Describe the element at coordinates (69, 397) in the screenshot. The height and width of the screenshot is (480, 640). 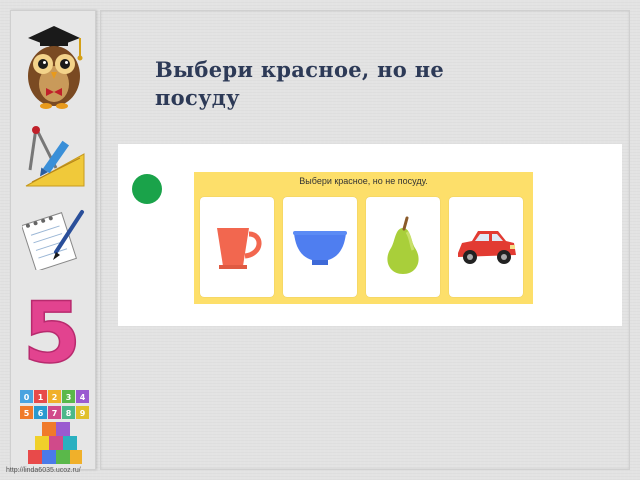
I see `svg-text: 3` at that location.